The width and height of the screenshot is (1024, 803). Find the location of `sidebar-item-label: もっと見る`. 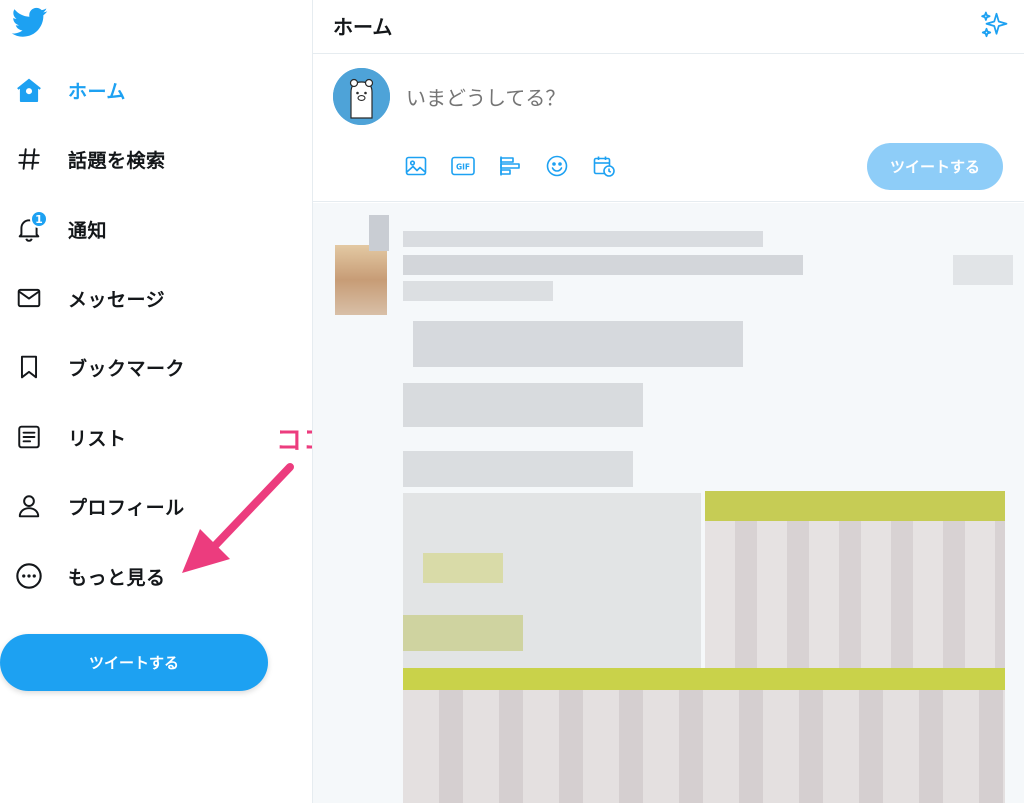

sidebar-item-label: もっと見る is located at coordinates (117, 577).